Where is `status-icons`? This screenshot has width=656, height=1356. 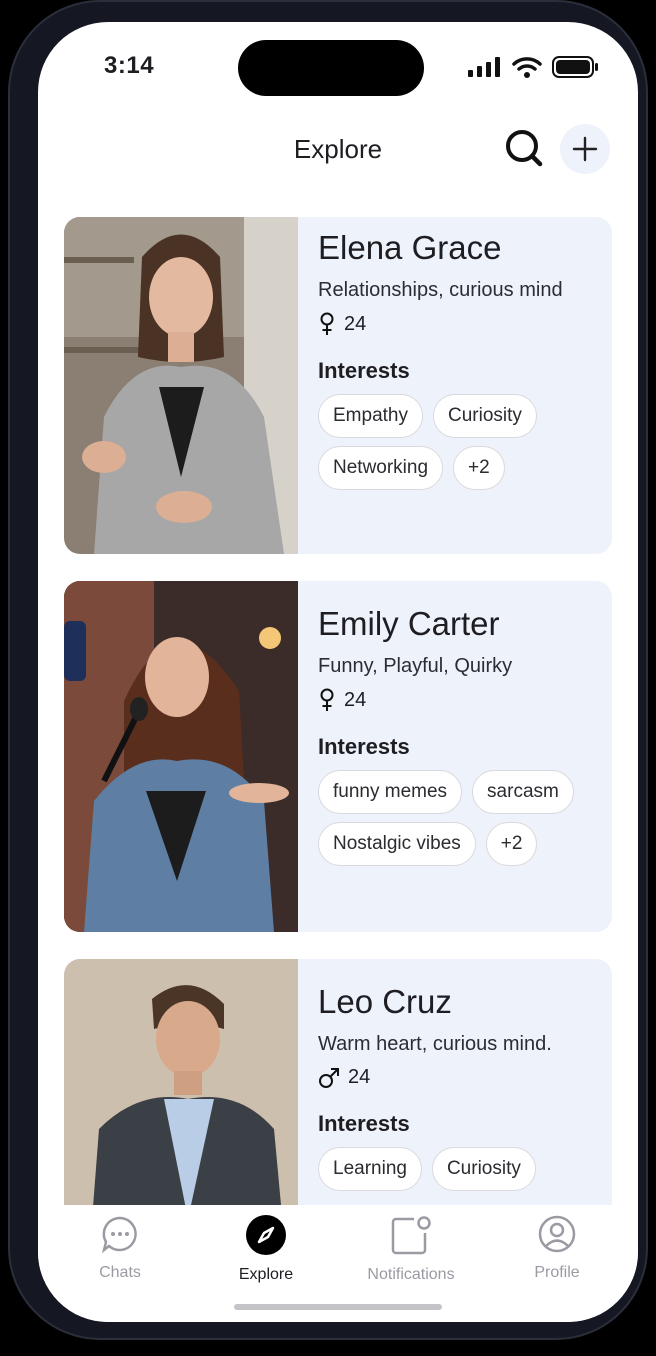
status-icons is located at coordinates (533, 67).